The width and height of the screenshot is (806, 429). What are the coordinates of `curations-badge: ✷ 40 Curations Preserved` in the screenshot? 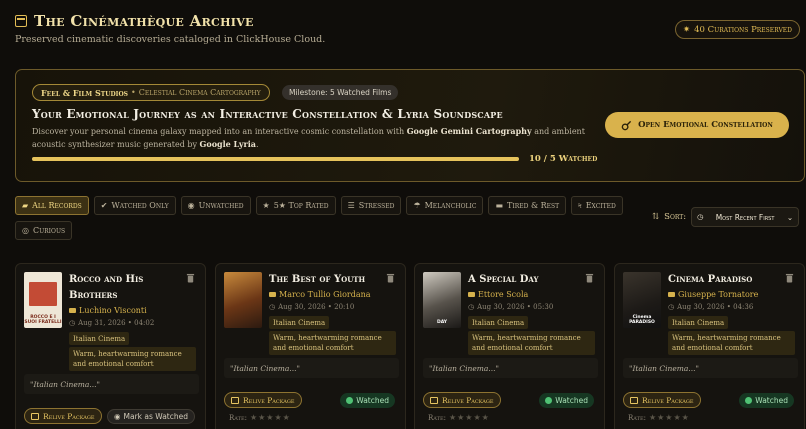 It's located at (737, 29).